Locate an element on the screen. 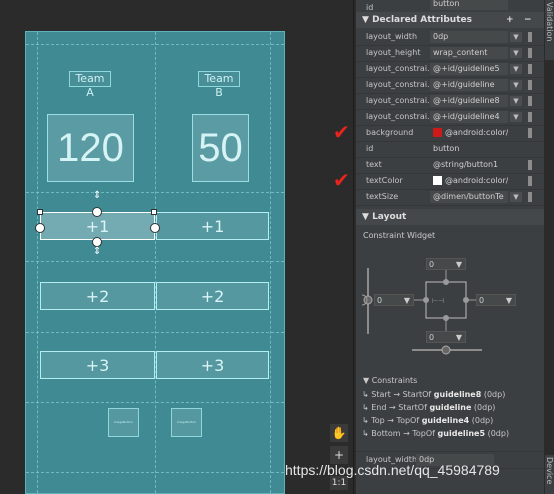  attr-row: background @android:color/hol is located at coordinates (450, 133).